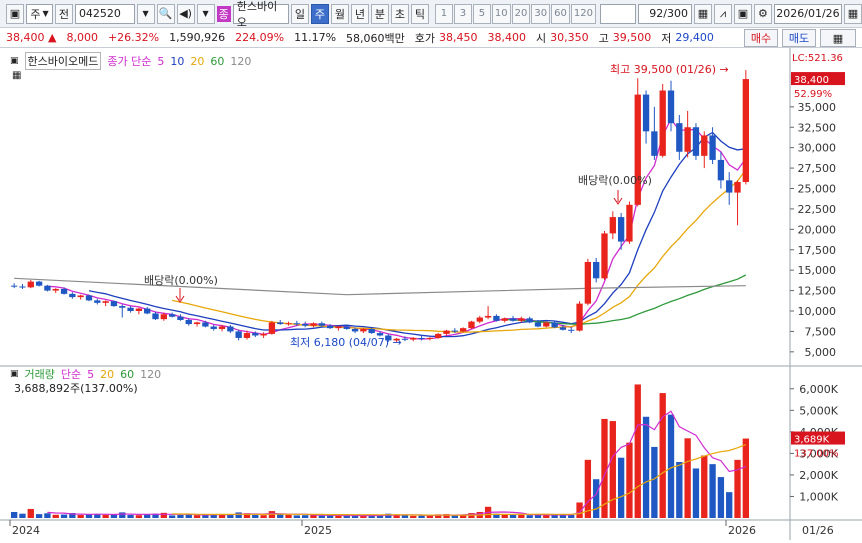 The image size is (862, 543). I want to click on interval-button-30: 30, so click(541, 13).